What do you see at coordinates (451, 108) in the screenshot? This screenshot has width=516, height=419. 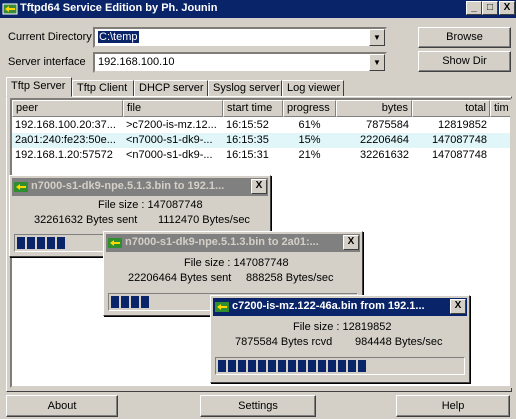 I see `column-total: total` at bounding box center [451, 108].